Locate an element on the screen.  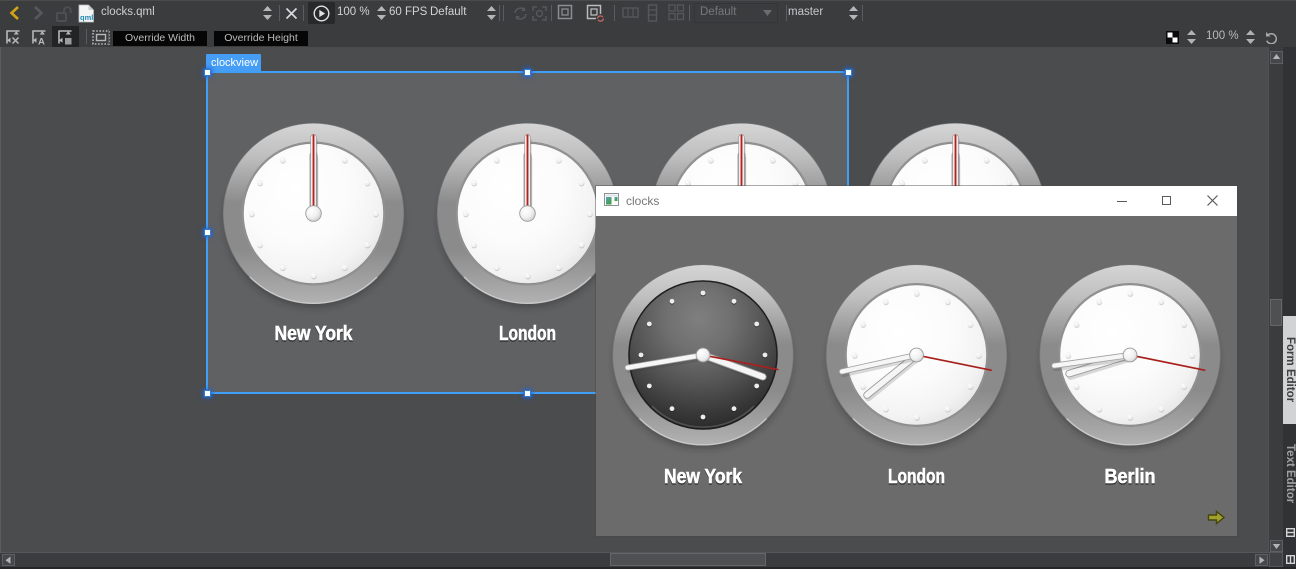
svg-text: London is located at coordinates (916, 477).